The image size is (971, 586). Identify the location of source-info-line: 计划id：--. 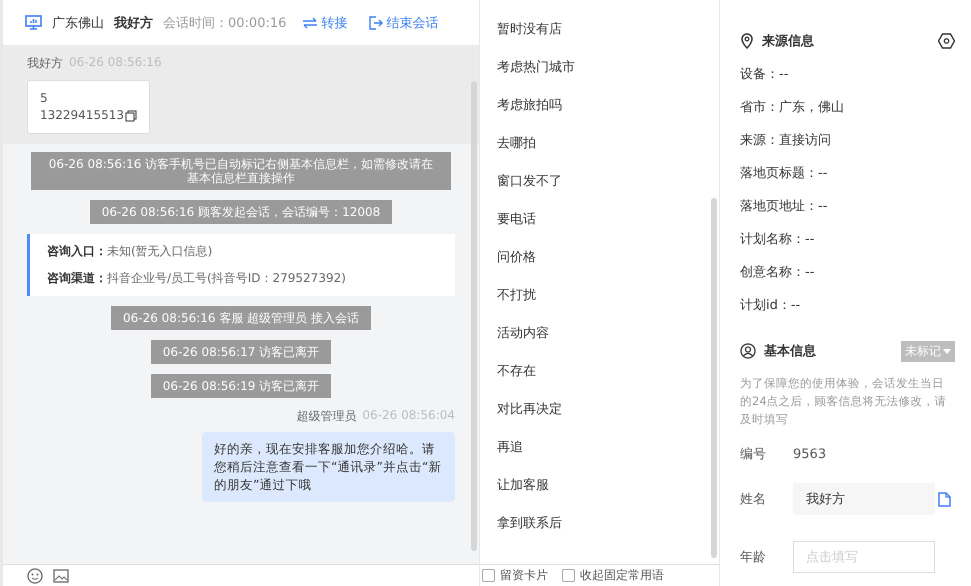
(771, 306).